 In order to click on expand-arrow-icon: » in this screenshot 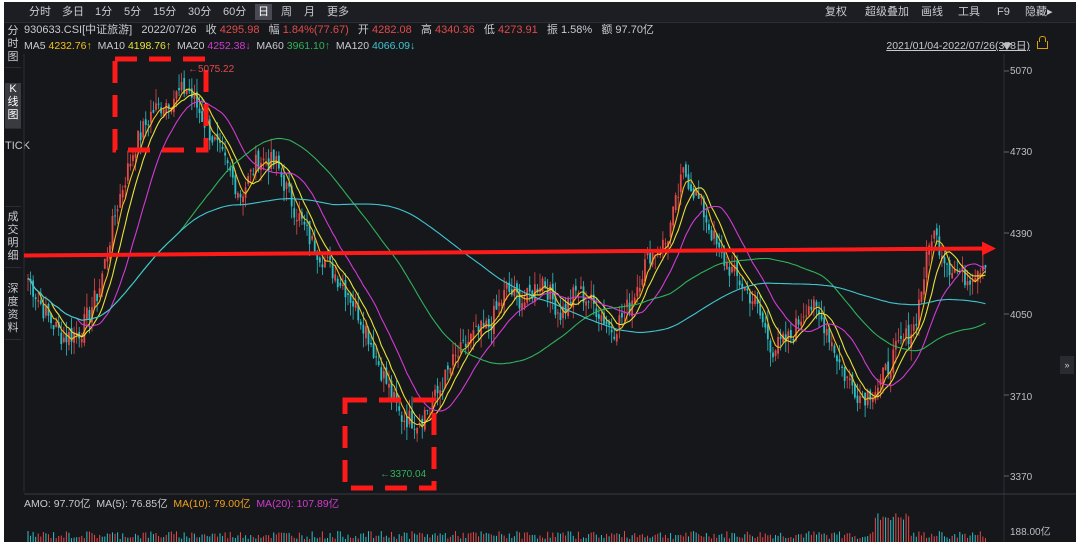, I will do `click(1067, 365)`.